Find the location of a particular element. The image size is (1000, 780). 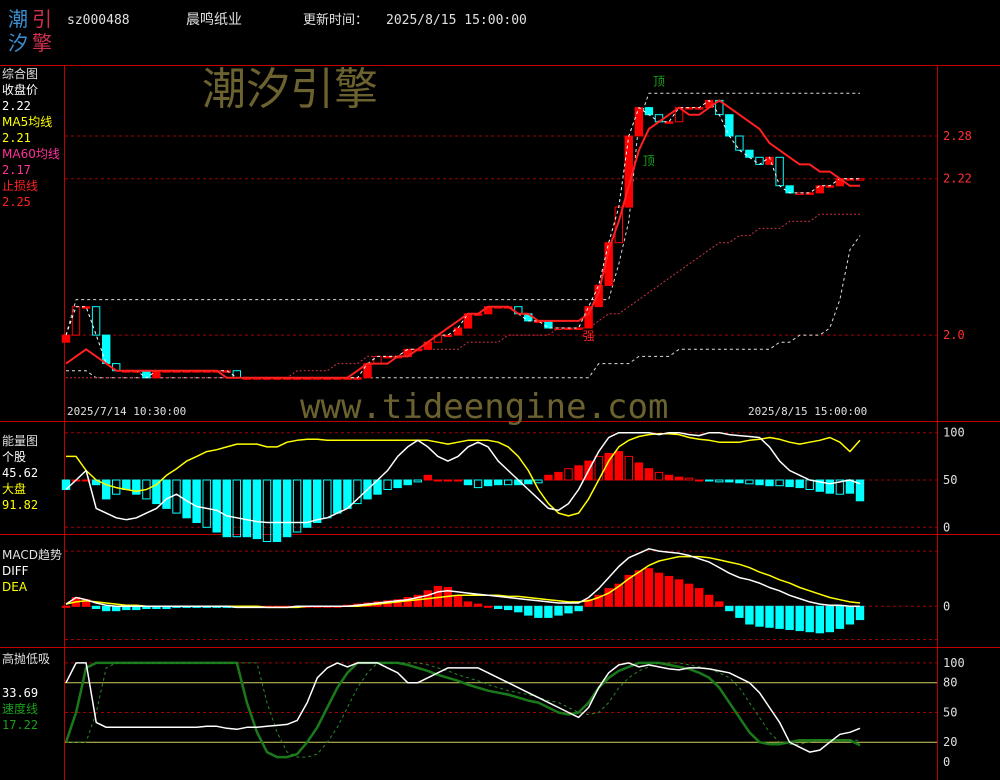

stock-code: sz000488 is located at coordinates (98, 20).